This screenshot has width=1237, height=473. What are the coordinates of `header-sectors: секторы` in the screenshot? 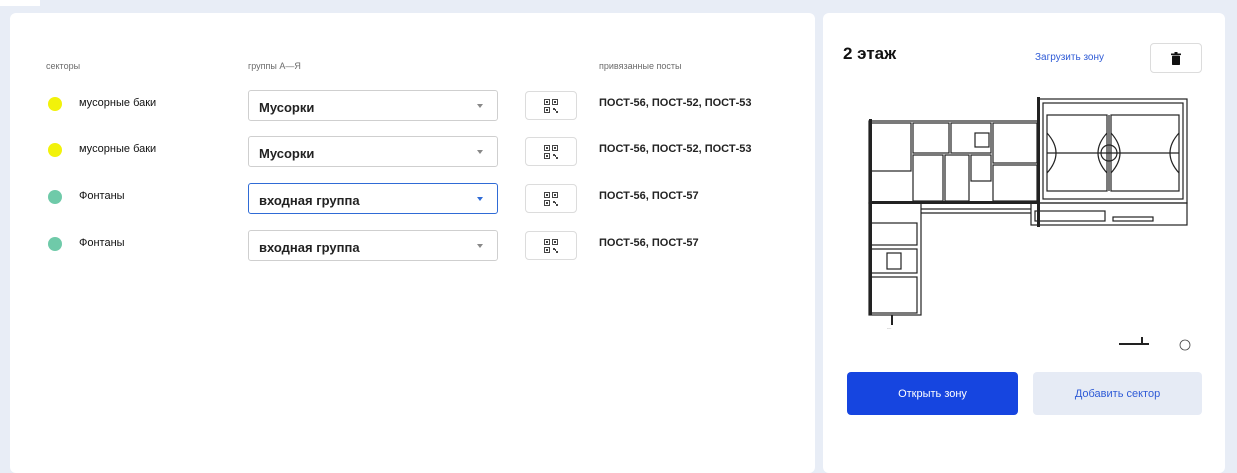 It's located at (63, 66).